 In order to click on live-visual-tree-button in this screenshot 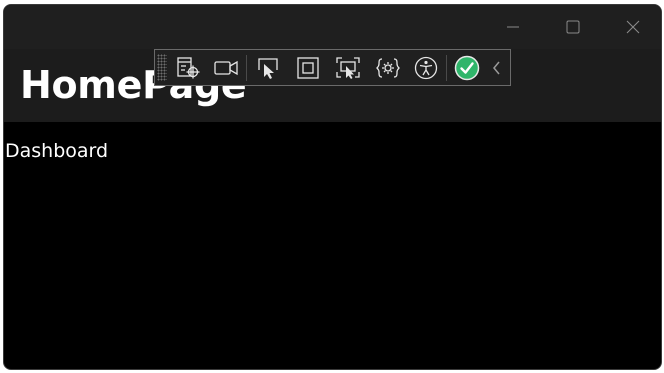, I will do `click(189, 68)`.